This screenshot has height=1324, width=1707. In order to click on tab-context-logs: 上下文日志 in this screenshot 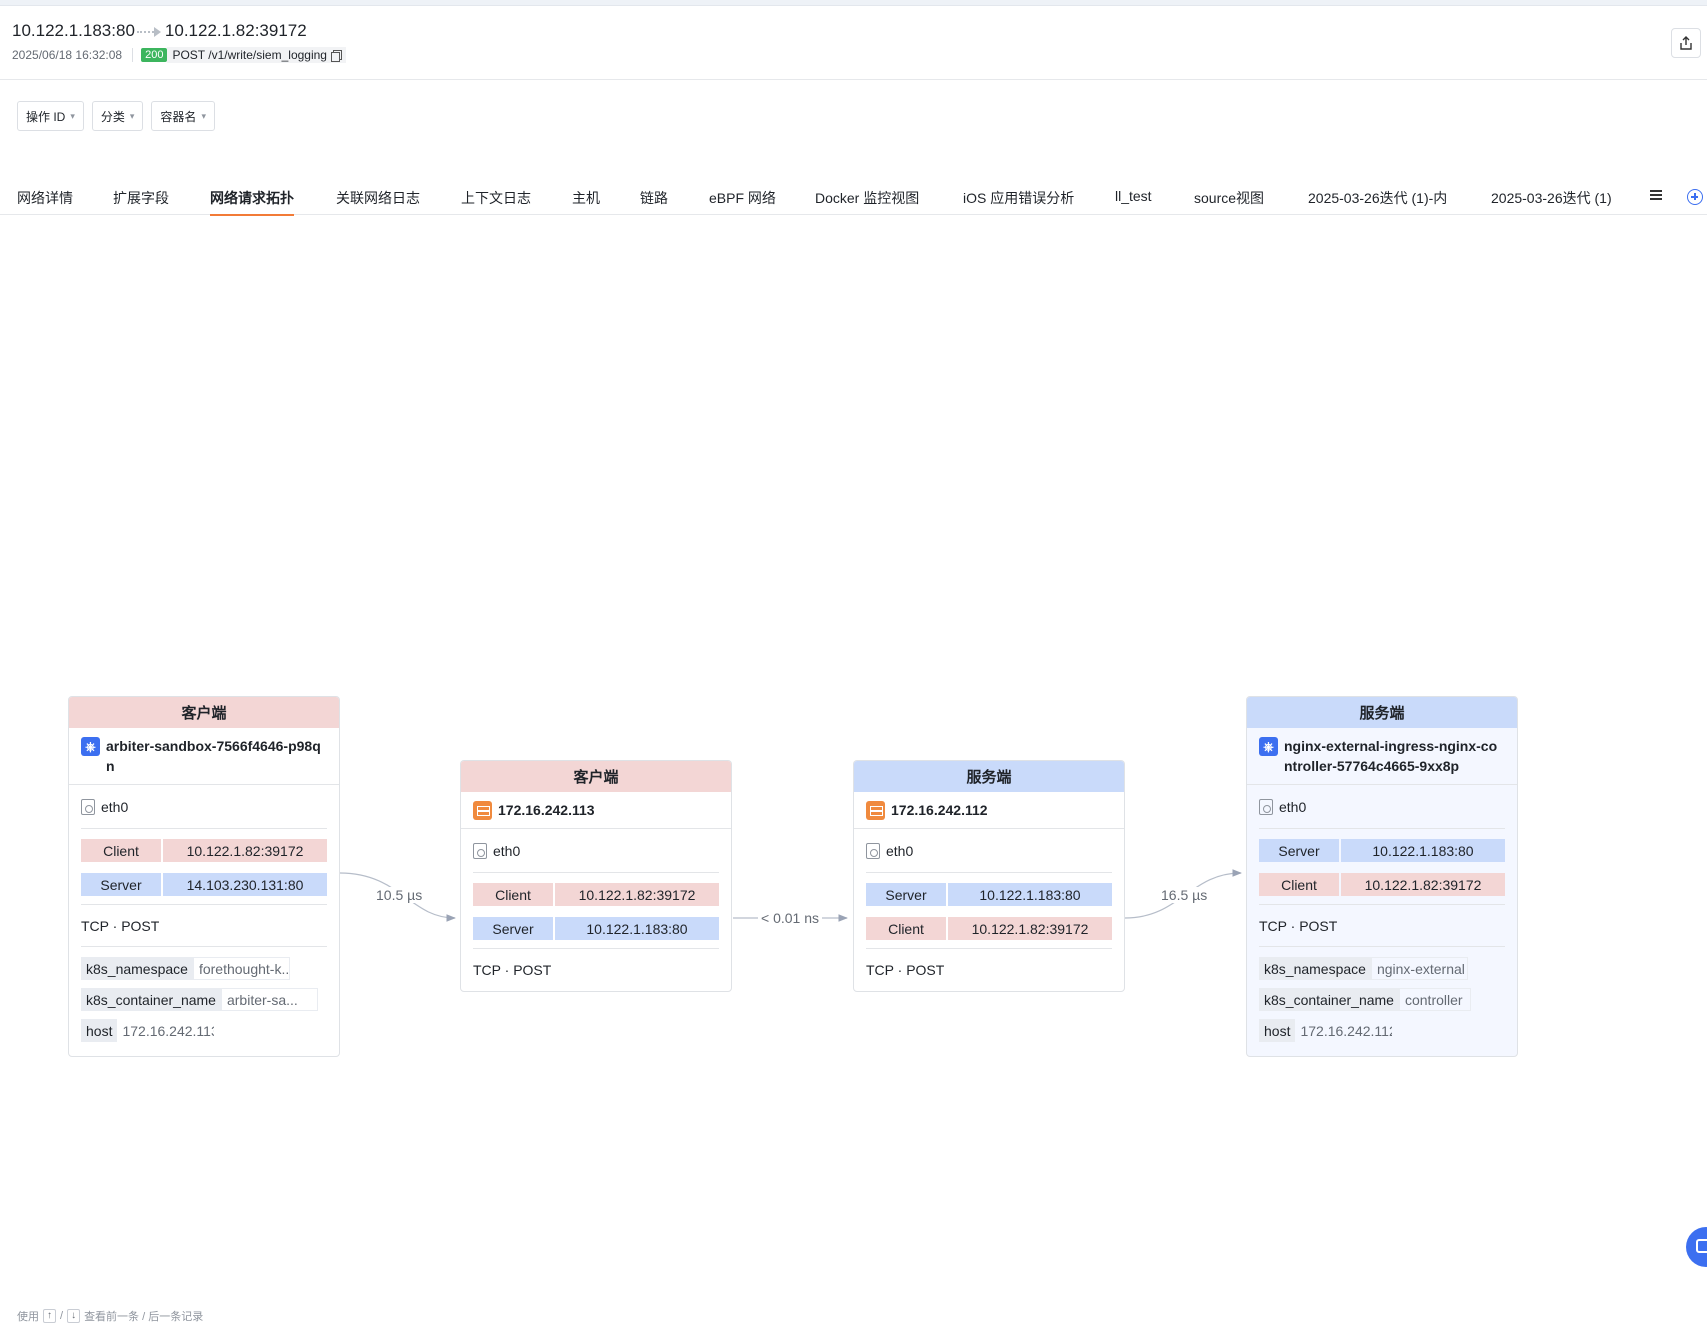, I will do `click(496, 201)`.